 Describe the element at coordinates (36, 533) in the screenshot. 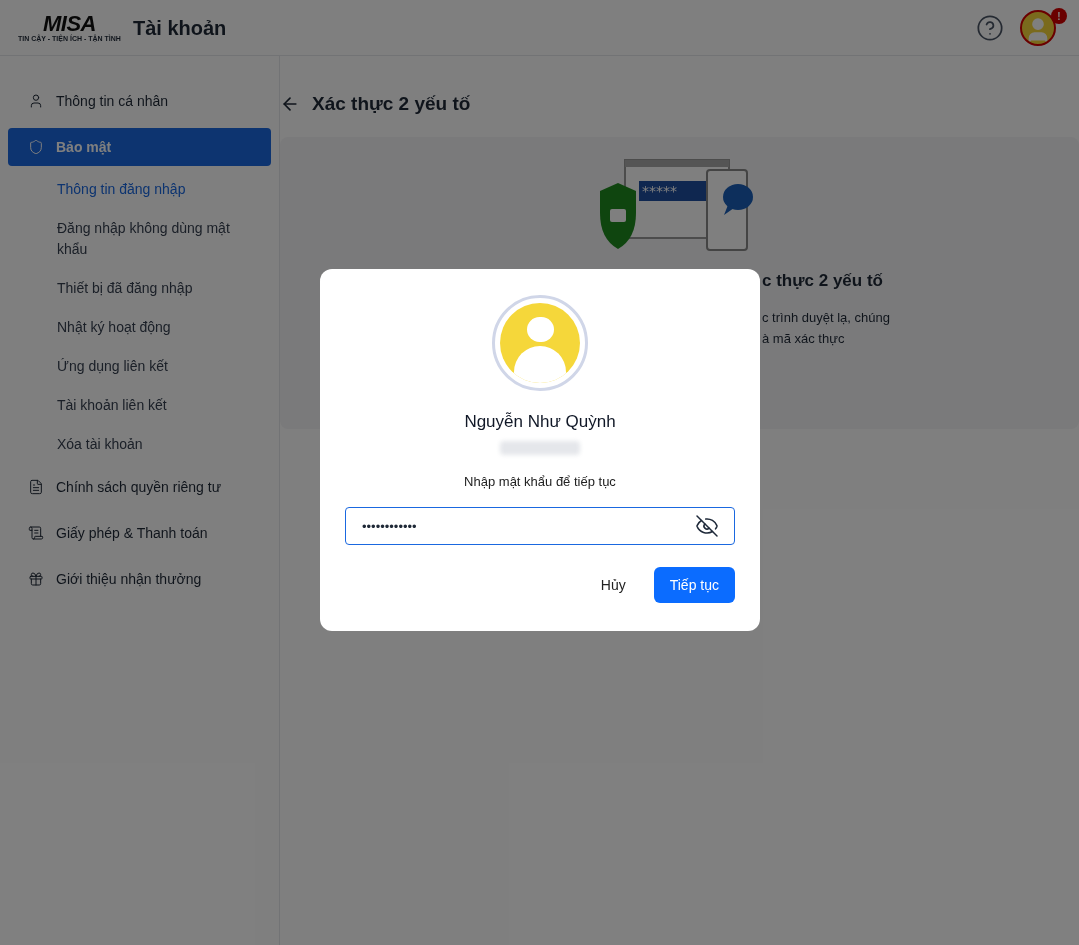

I see `license-icon` at that location.